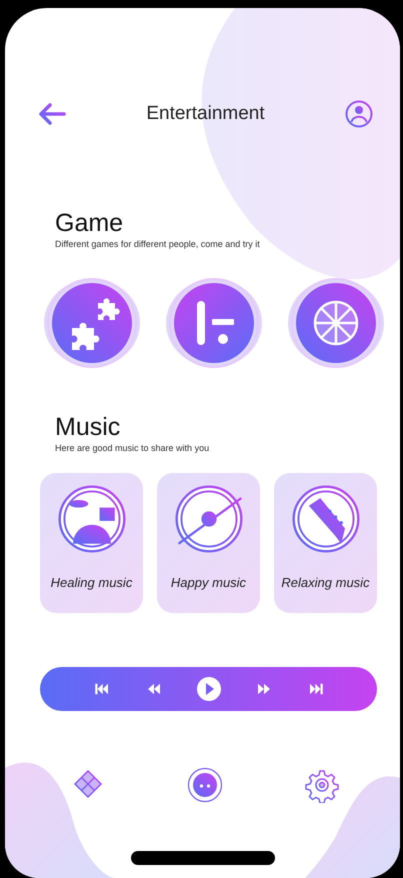 This screenshot has height=878, width=403. What do you see at coordinates (158, 244) in the screenshot?
I see `section-subtitle: Different games for different people, come and try it` at bounding box center [158, 244].